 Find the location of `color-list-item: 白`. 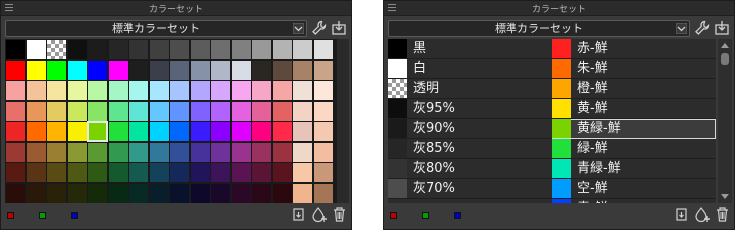

color-list-item: 白 is located at coordinates (470, 69).